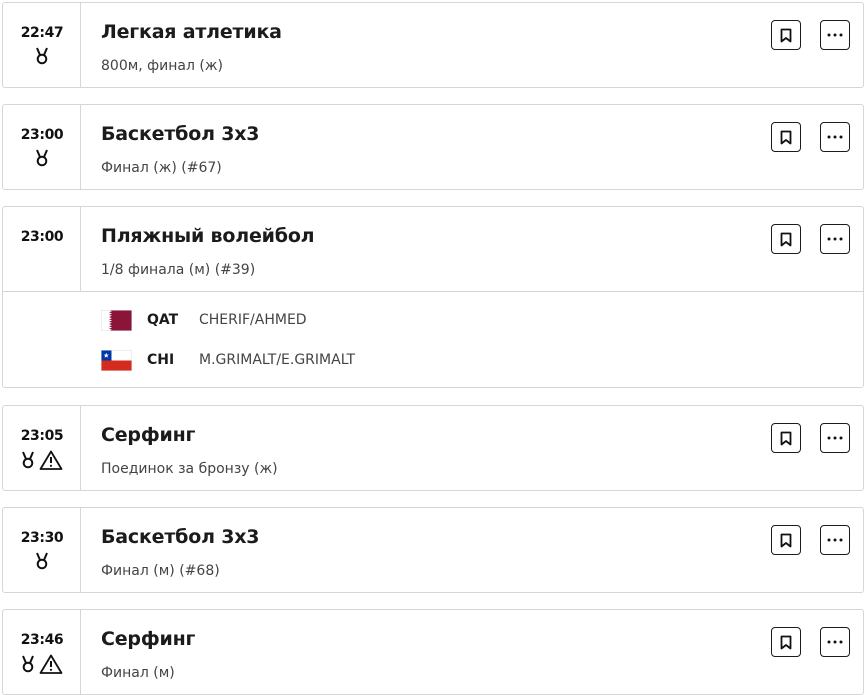 The height and width of the screenshot is (695, 868). What do you see at coordinates (42, 33) in the screenshot?
I see `event-time: 22:47` at bounding box center [42, 33].